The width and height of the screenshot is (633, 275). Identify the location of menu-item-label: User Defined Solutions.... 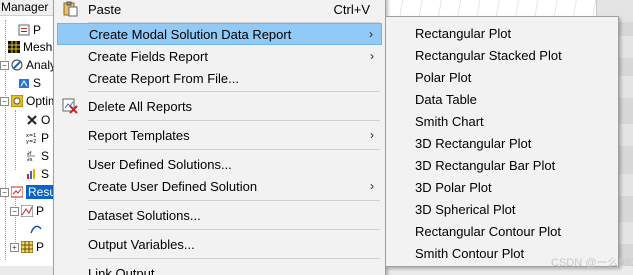
(160, 164).